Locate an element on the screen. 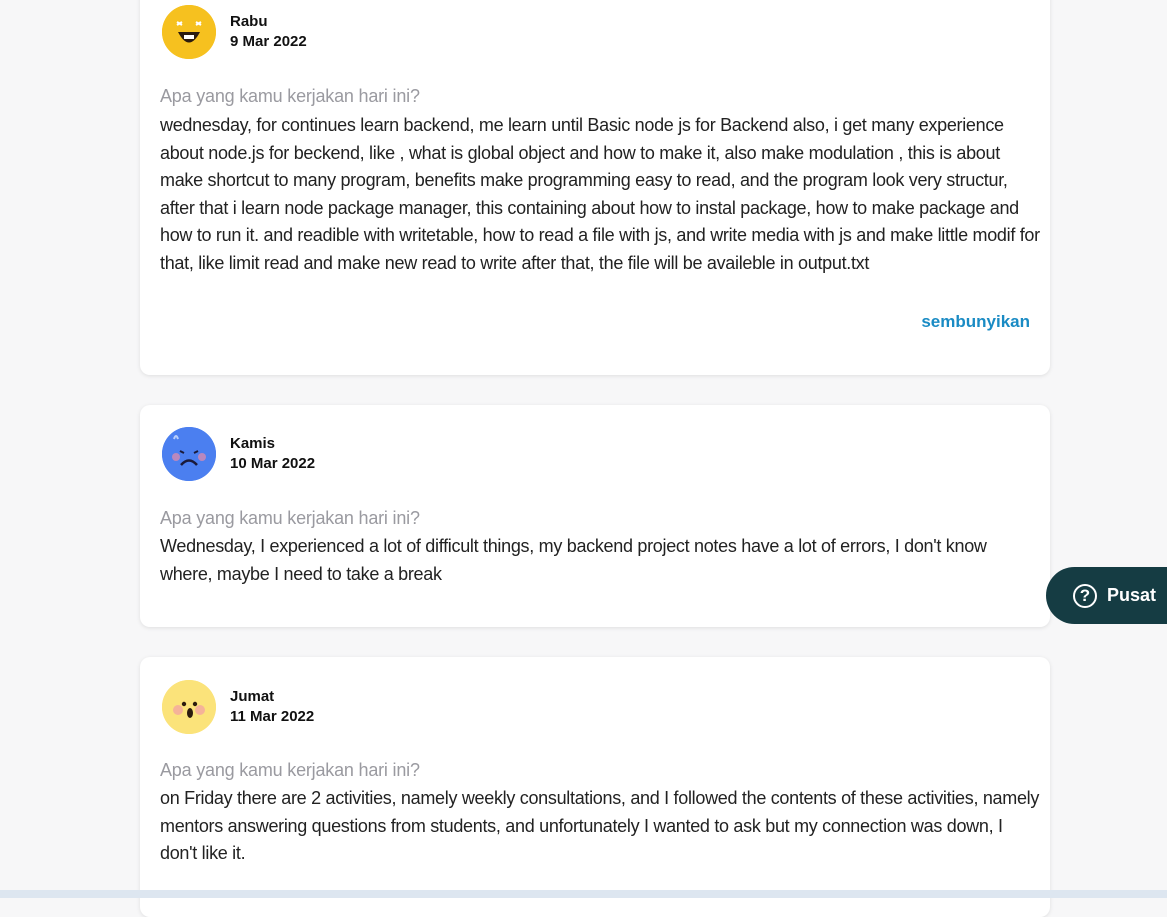 This screenshot has height=917, width=1167. question-circle-icon: ? is located at coordinates (1085, 595).